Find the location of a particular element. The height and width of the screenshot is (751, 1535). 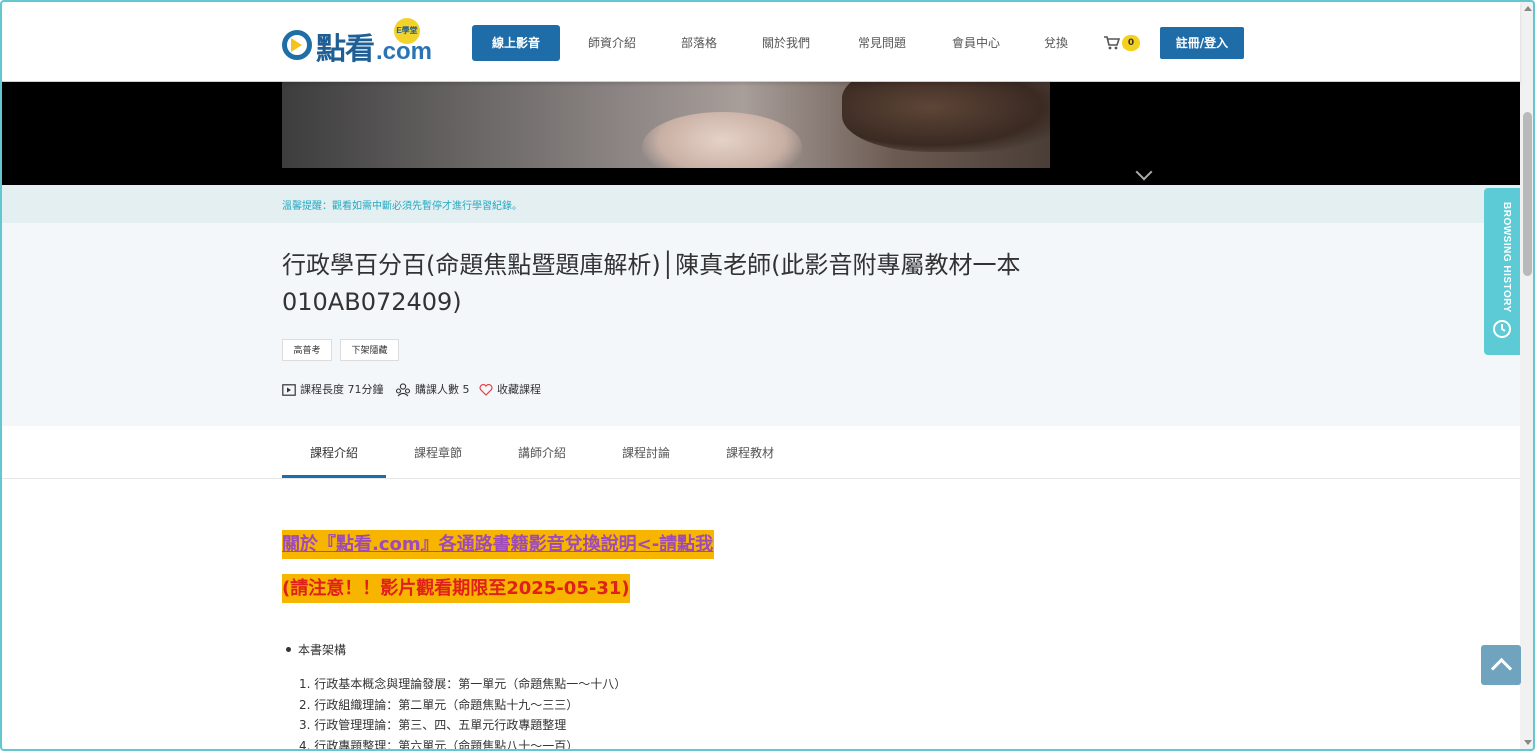

nav-item-videos: 線上影音 is located at coordinates (516, 43).